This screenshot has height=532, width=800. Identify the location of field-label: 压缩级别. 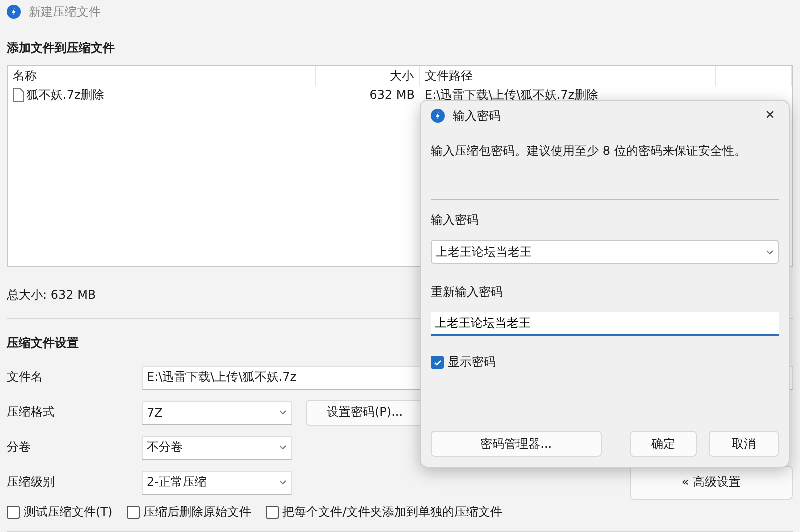
(31, 482).